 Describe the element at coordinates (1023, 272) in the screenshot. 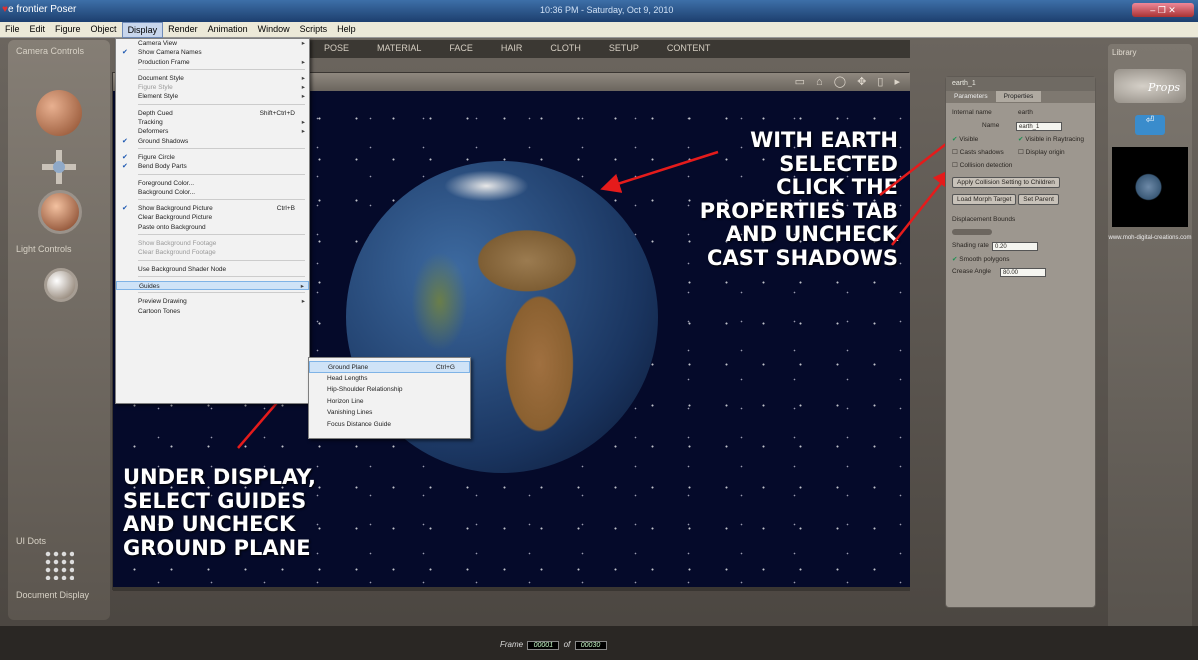

I see `crease-angle-field: 80.00` at that location.